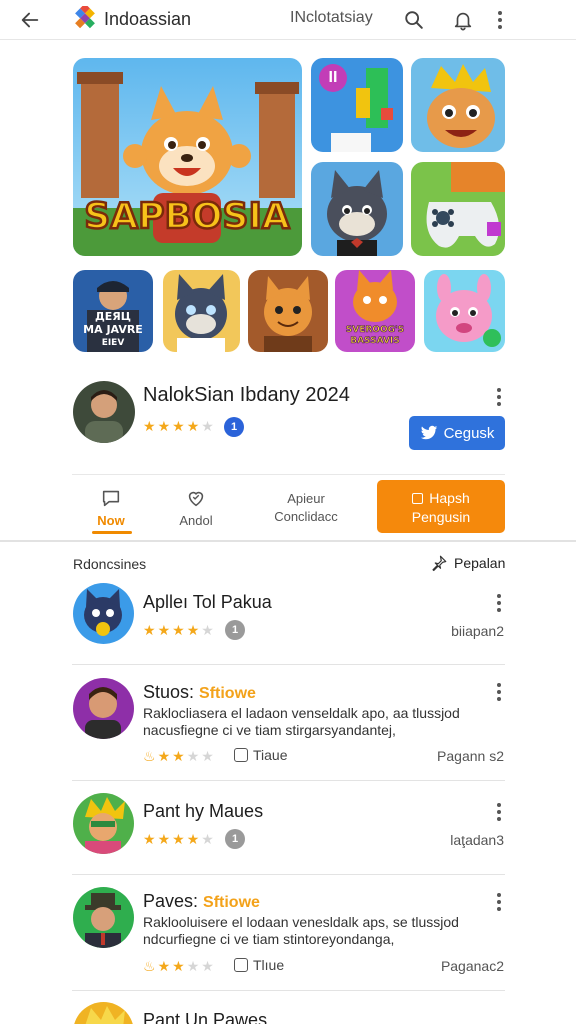  What do you see at coordinates (414, 20) in the screenshot?
I see `search-icon` at bounding box center [414, 20].